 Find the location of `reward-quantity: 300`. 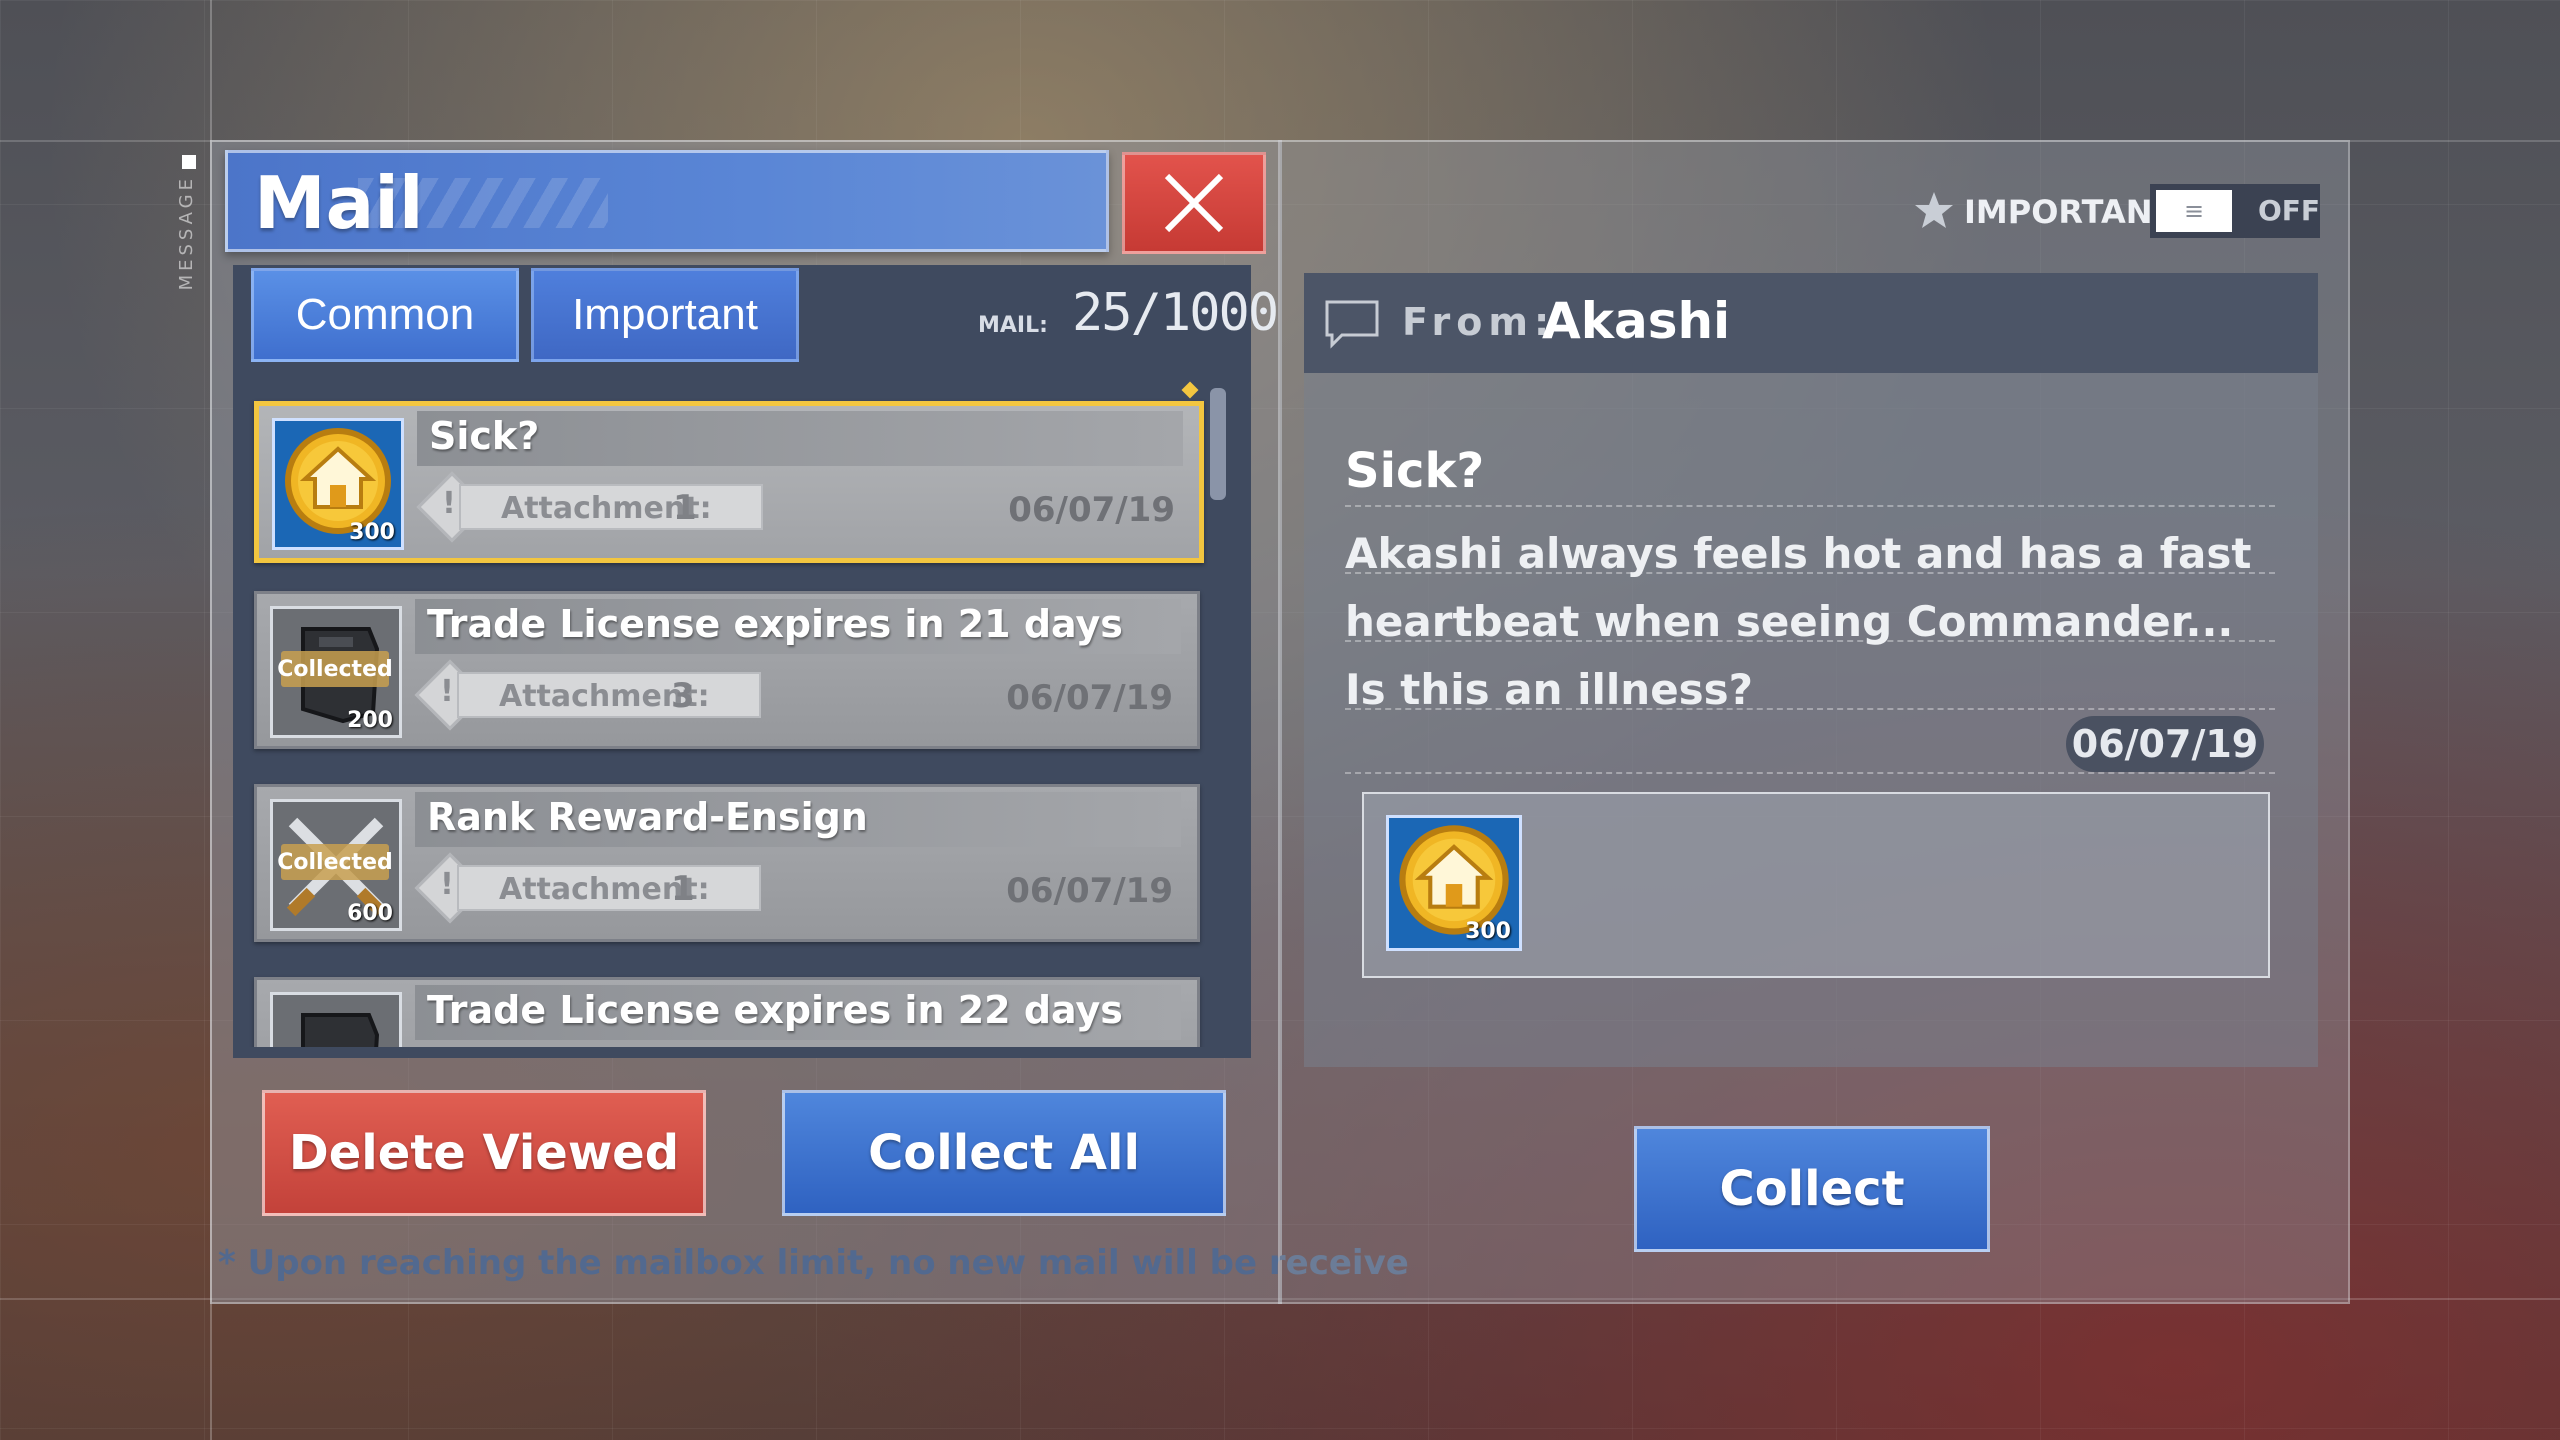

reward-quantity: 300 is located at coordinates (372, 532).